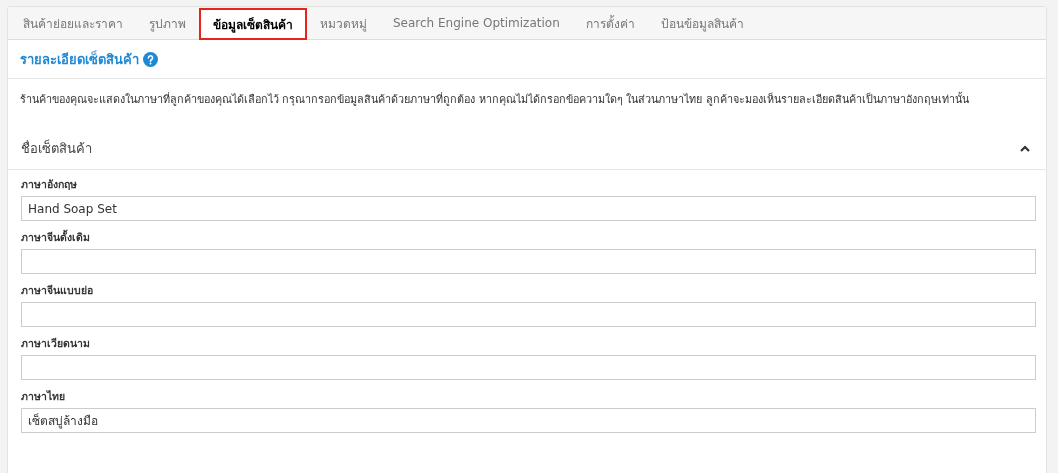  What do you see at coordinates (702, 23) in the screenshot?
I see `tab: ป้อนข้อมูลสินค้า` at bounding box center [702, 23].